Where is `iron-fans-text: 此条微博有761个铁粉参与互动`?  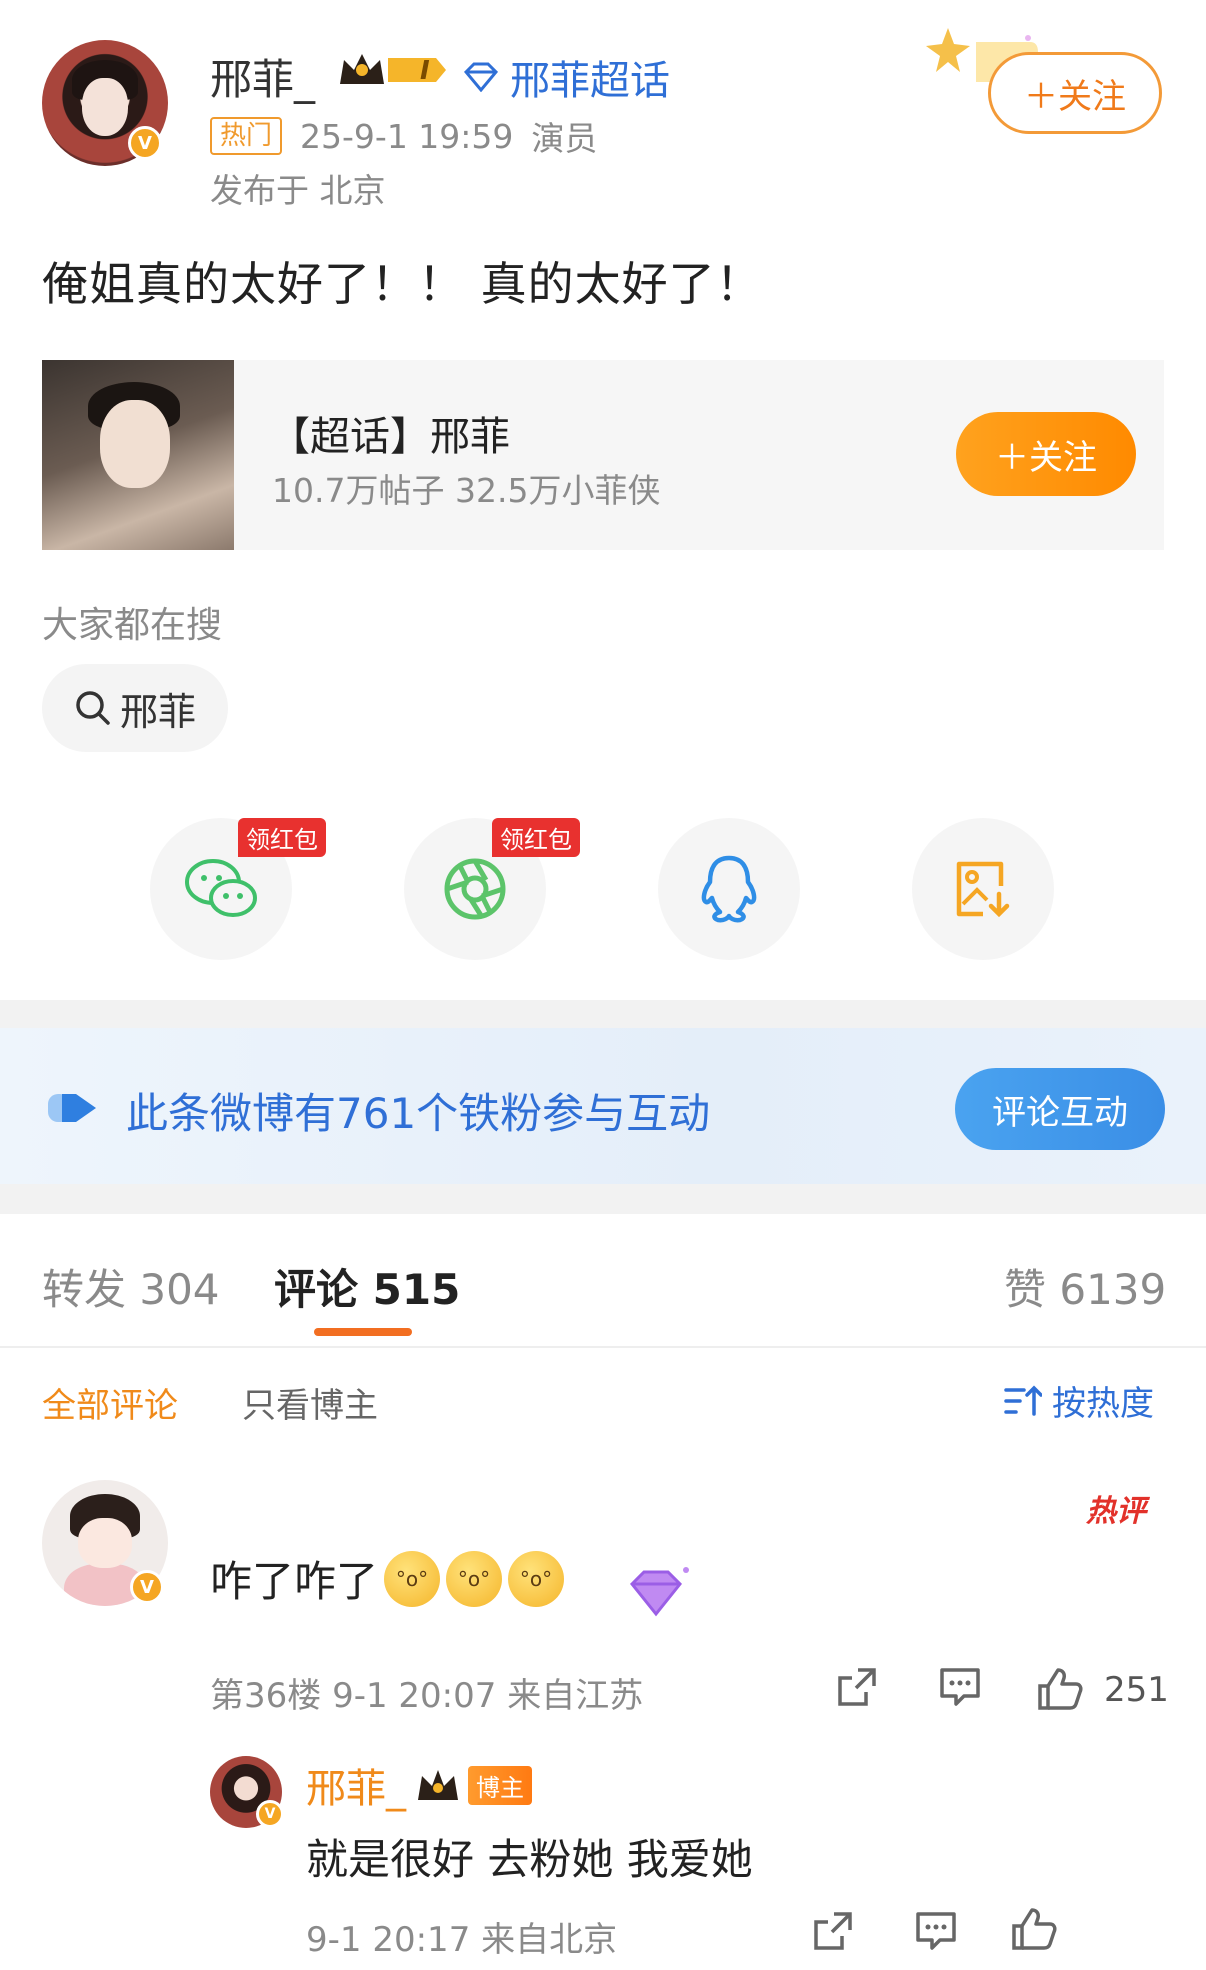
iron-fans-text: 此条微博有761个铁粉参与互动 is located at coordinates (418, 1113).